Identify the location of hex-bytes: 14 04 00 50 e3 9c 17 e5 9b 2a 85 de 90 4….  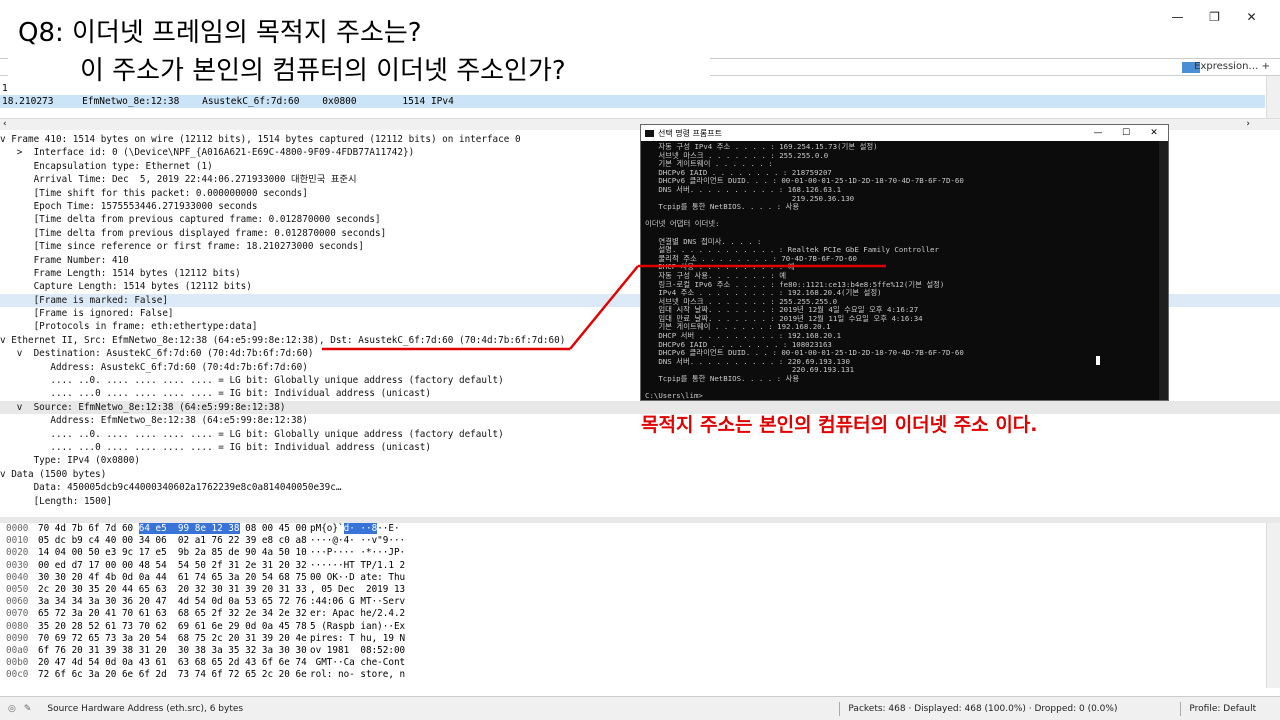
(174, 553).